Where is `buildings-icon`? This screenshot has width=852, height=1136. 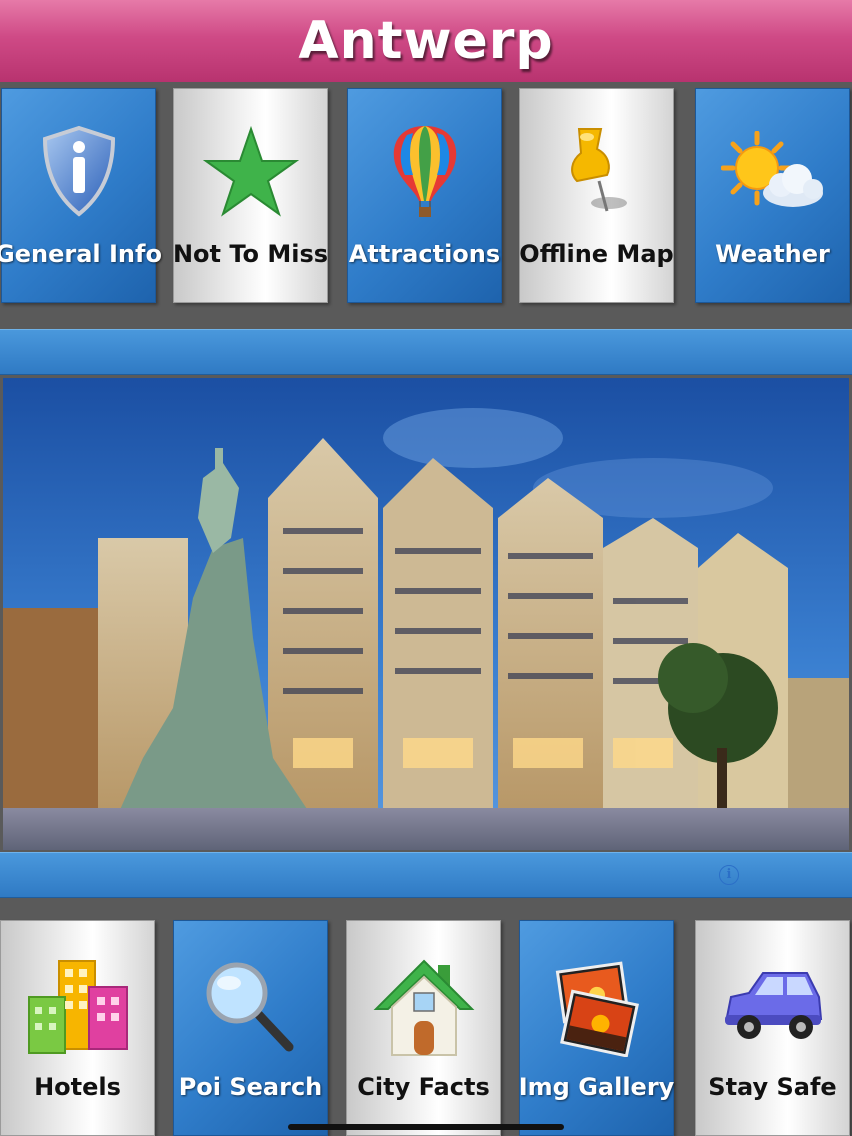 buildings-icon is located at coordinates (77, 1007).